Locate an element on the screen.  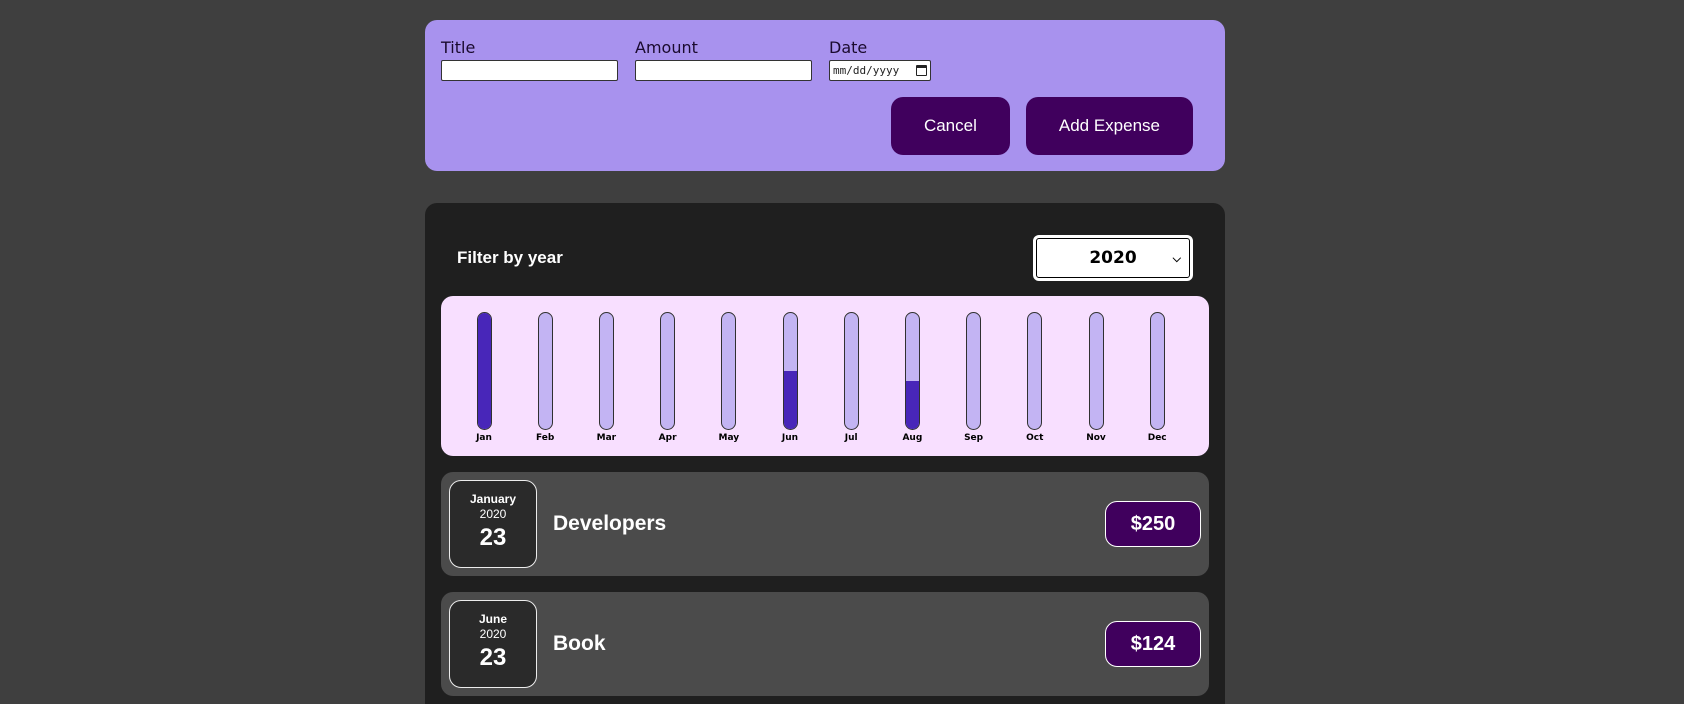
chart-bar-sep: Sep is located at coordinates (974, 381).